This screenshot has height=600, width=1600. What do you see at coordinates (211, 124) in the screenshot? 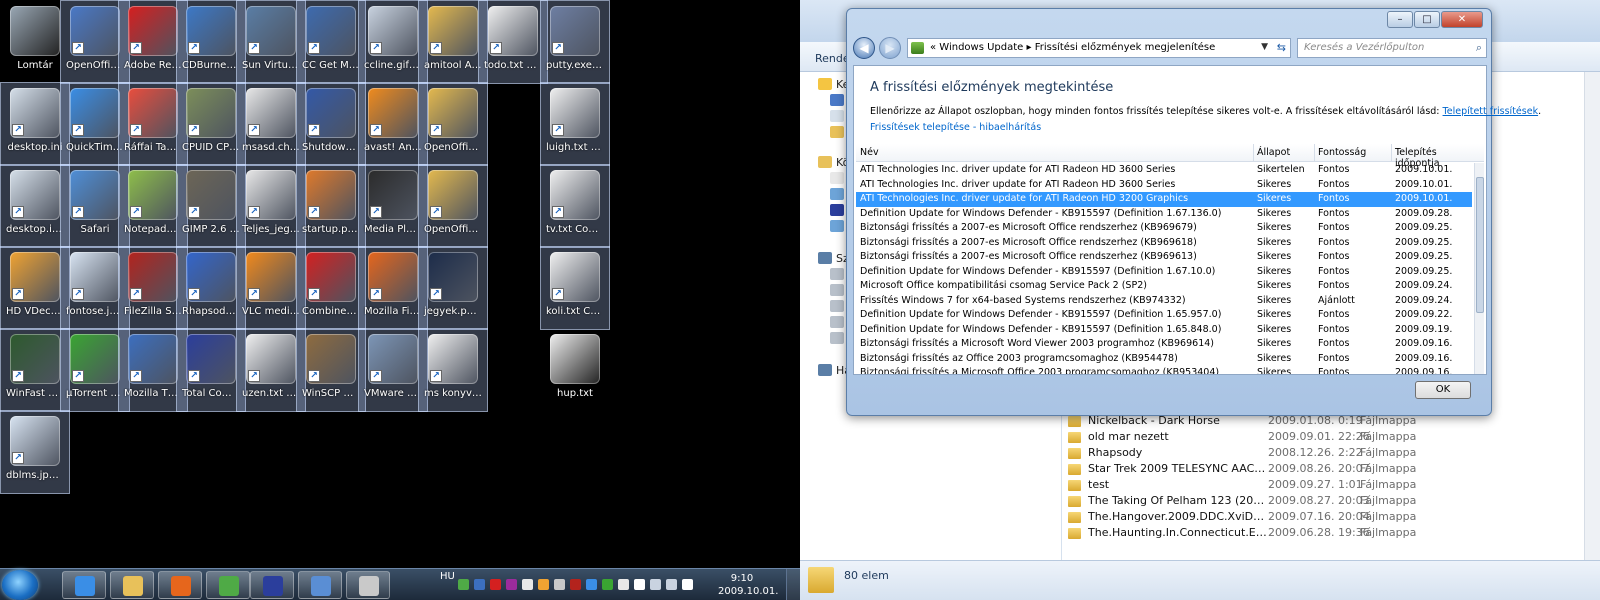
I see `desktop-icon: ↗ CPUID CPU-Z 3.1 (hu) Inst` at bounding box center [211, 124].